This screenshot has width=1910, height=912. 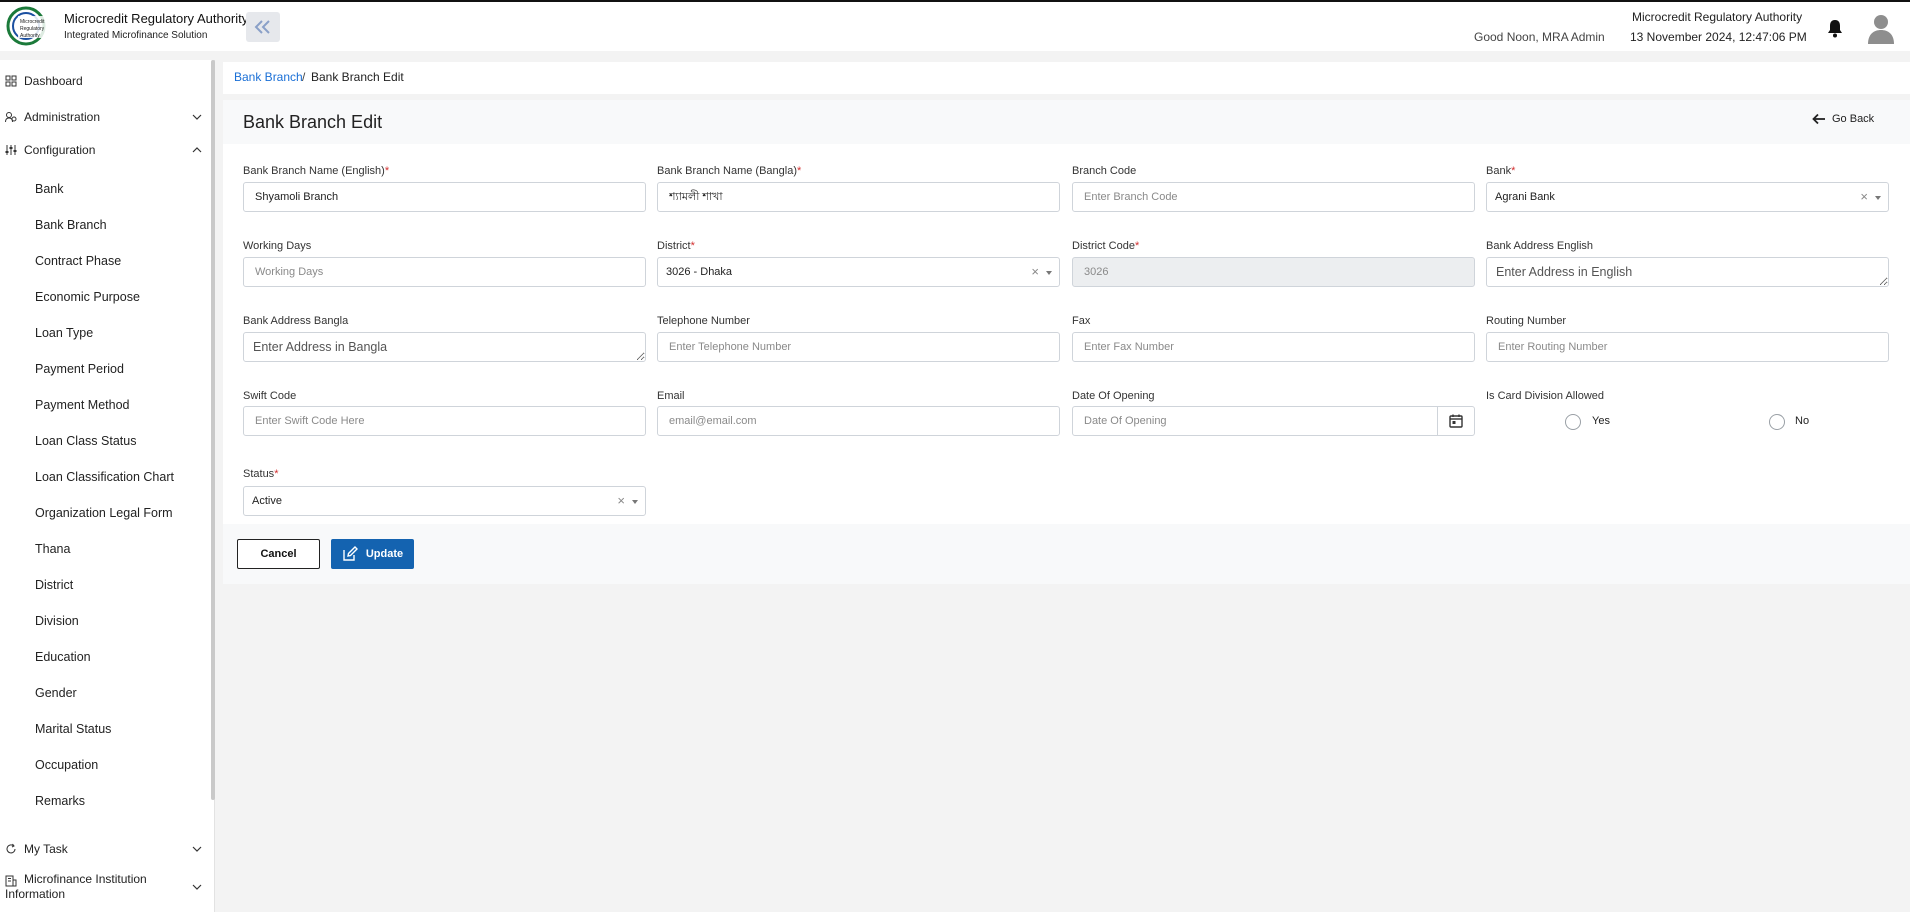 What do you see at coordinates (1540, 246) in the screenshot?
I see `address-en-label: Bank Address English` at bounding box center [1540, 246].